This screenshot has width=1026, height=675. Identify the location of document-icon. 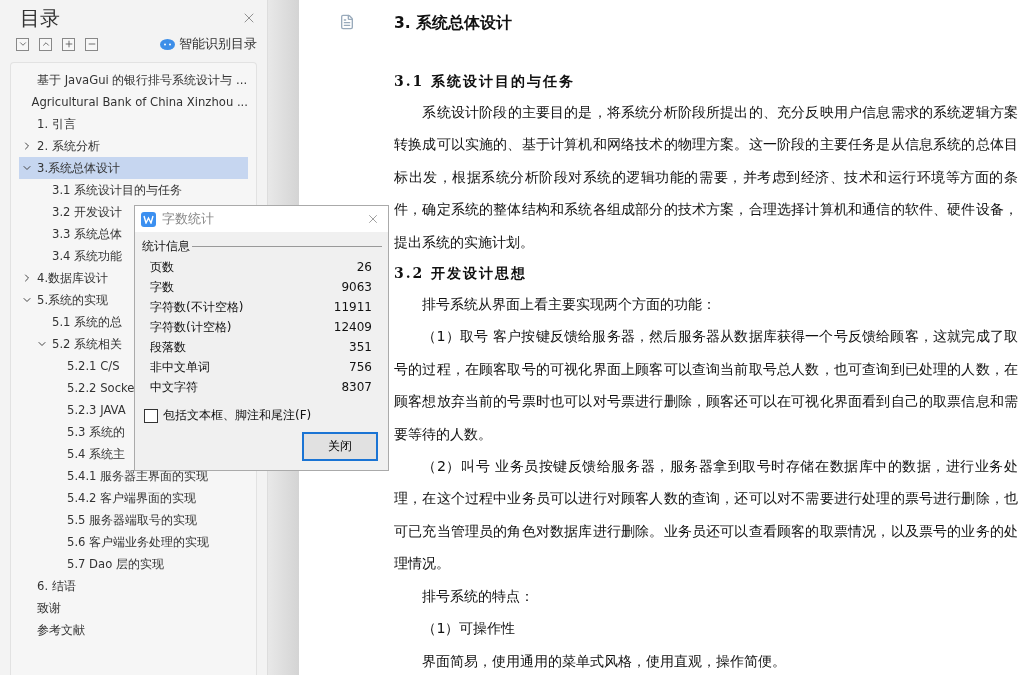
(346, 22).